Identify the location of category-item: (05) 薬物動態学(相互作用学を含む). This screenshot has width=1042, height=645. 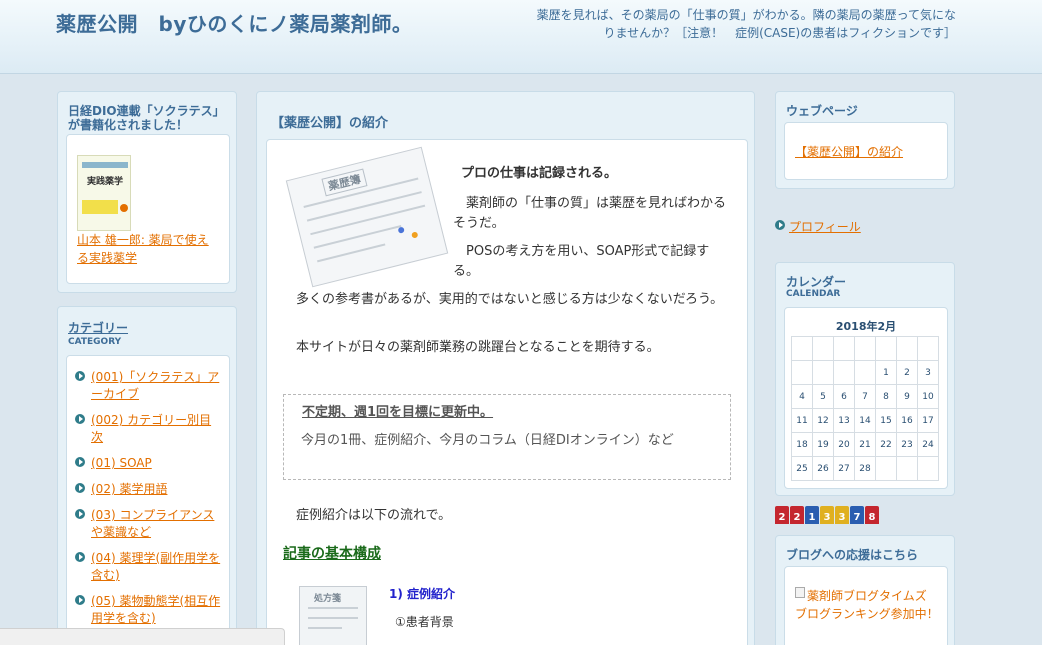
(148, 609).